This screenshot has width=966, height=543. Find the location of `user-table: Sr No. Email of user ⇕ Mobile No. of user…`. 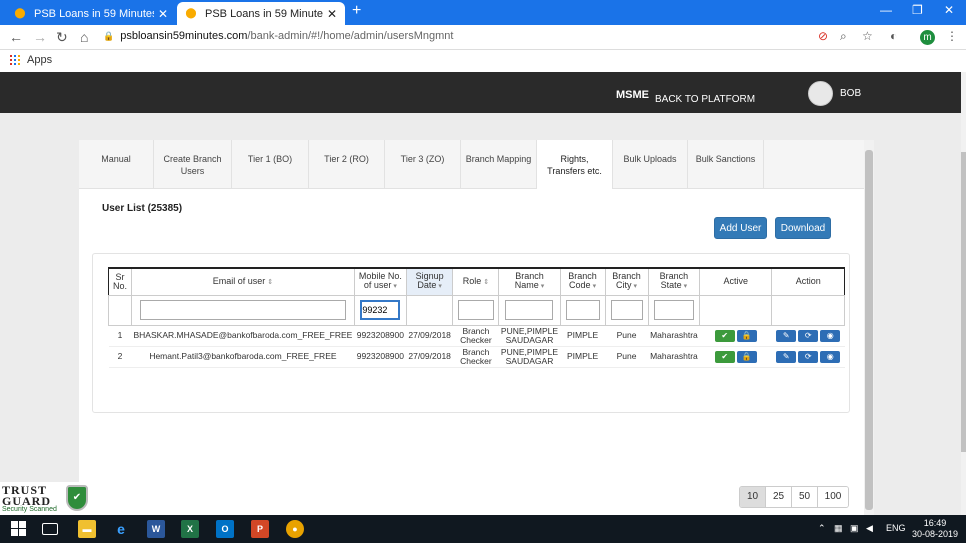

user-table: Sr No. Email of user ⇕ Mobile No. of user… is located at coordinates (477, 317).